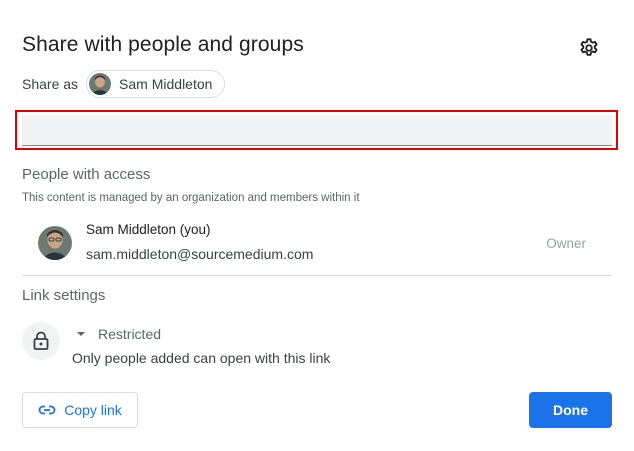  I want to click on settings-button, so click(589, 48).